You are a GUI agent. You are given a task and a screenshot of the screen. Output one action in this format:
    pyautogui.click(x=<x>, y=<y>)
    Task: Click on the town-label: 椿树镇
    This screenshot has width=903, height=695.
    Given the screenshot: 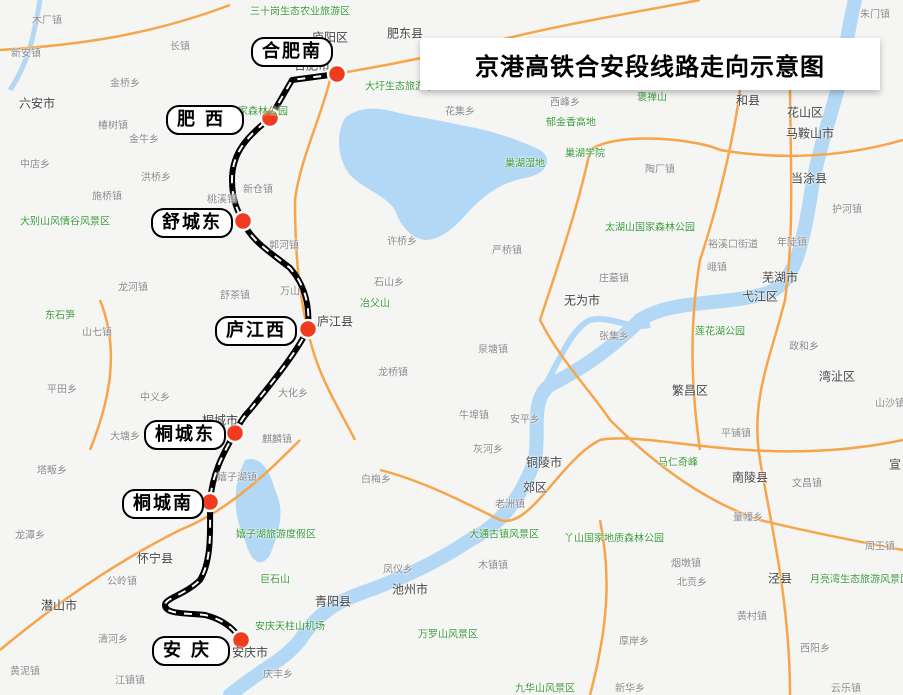 What is the action you would take?
    pyautogui.click(x=113, y=126)
    